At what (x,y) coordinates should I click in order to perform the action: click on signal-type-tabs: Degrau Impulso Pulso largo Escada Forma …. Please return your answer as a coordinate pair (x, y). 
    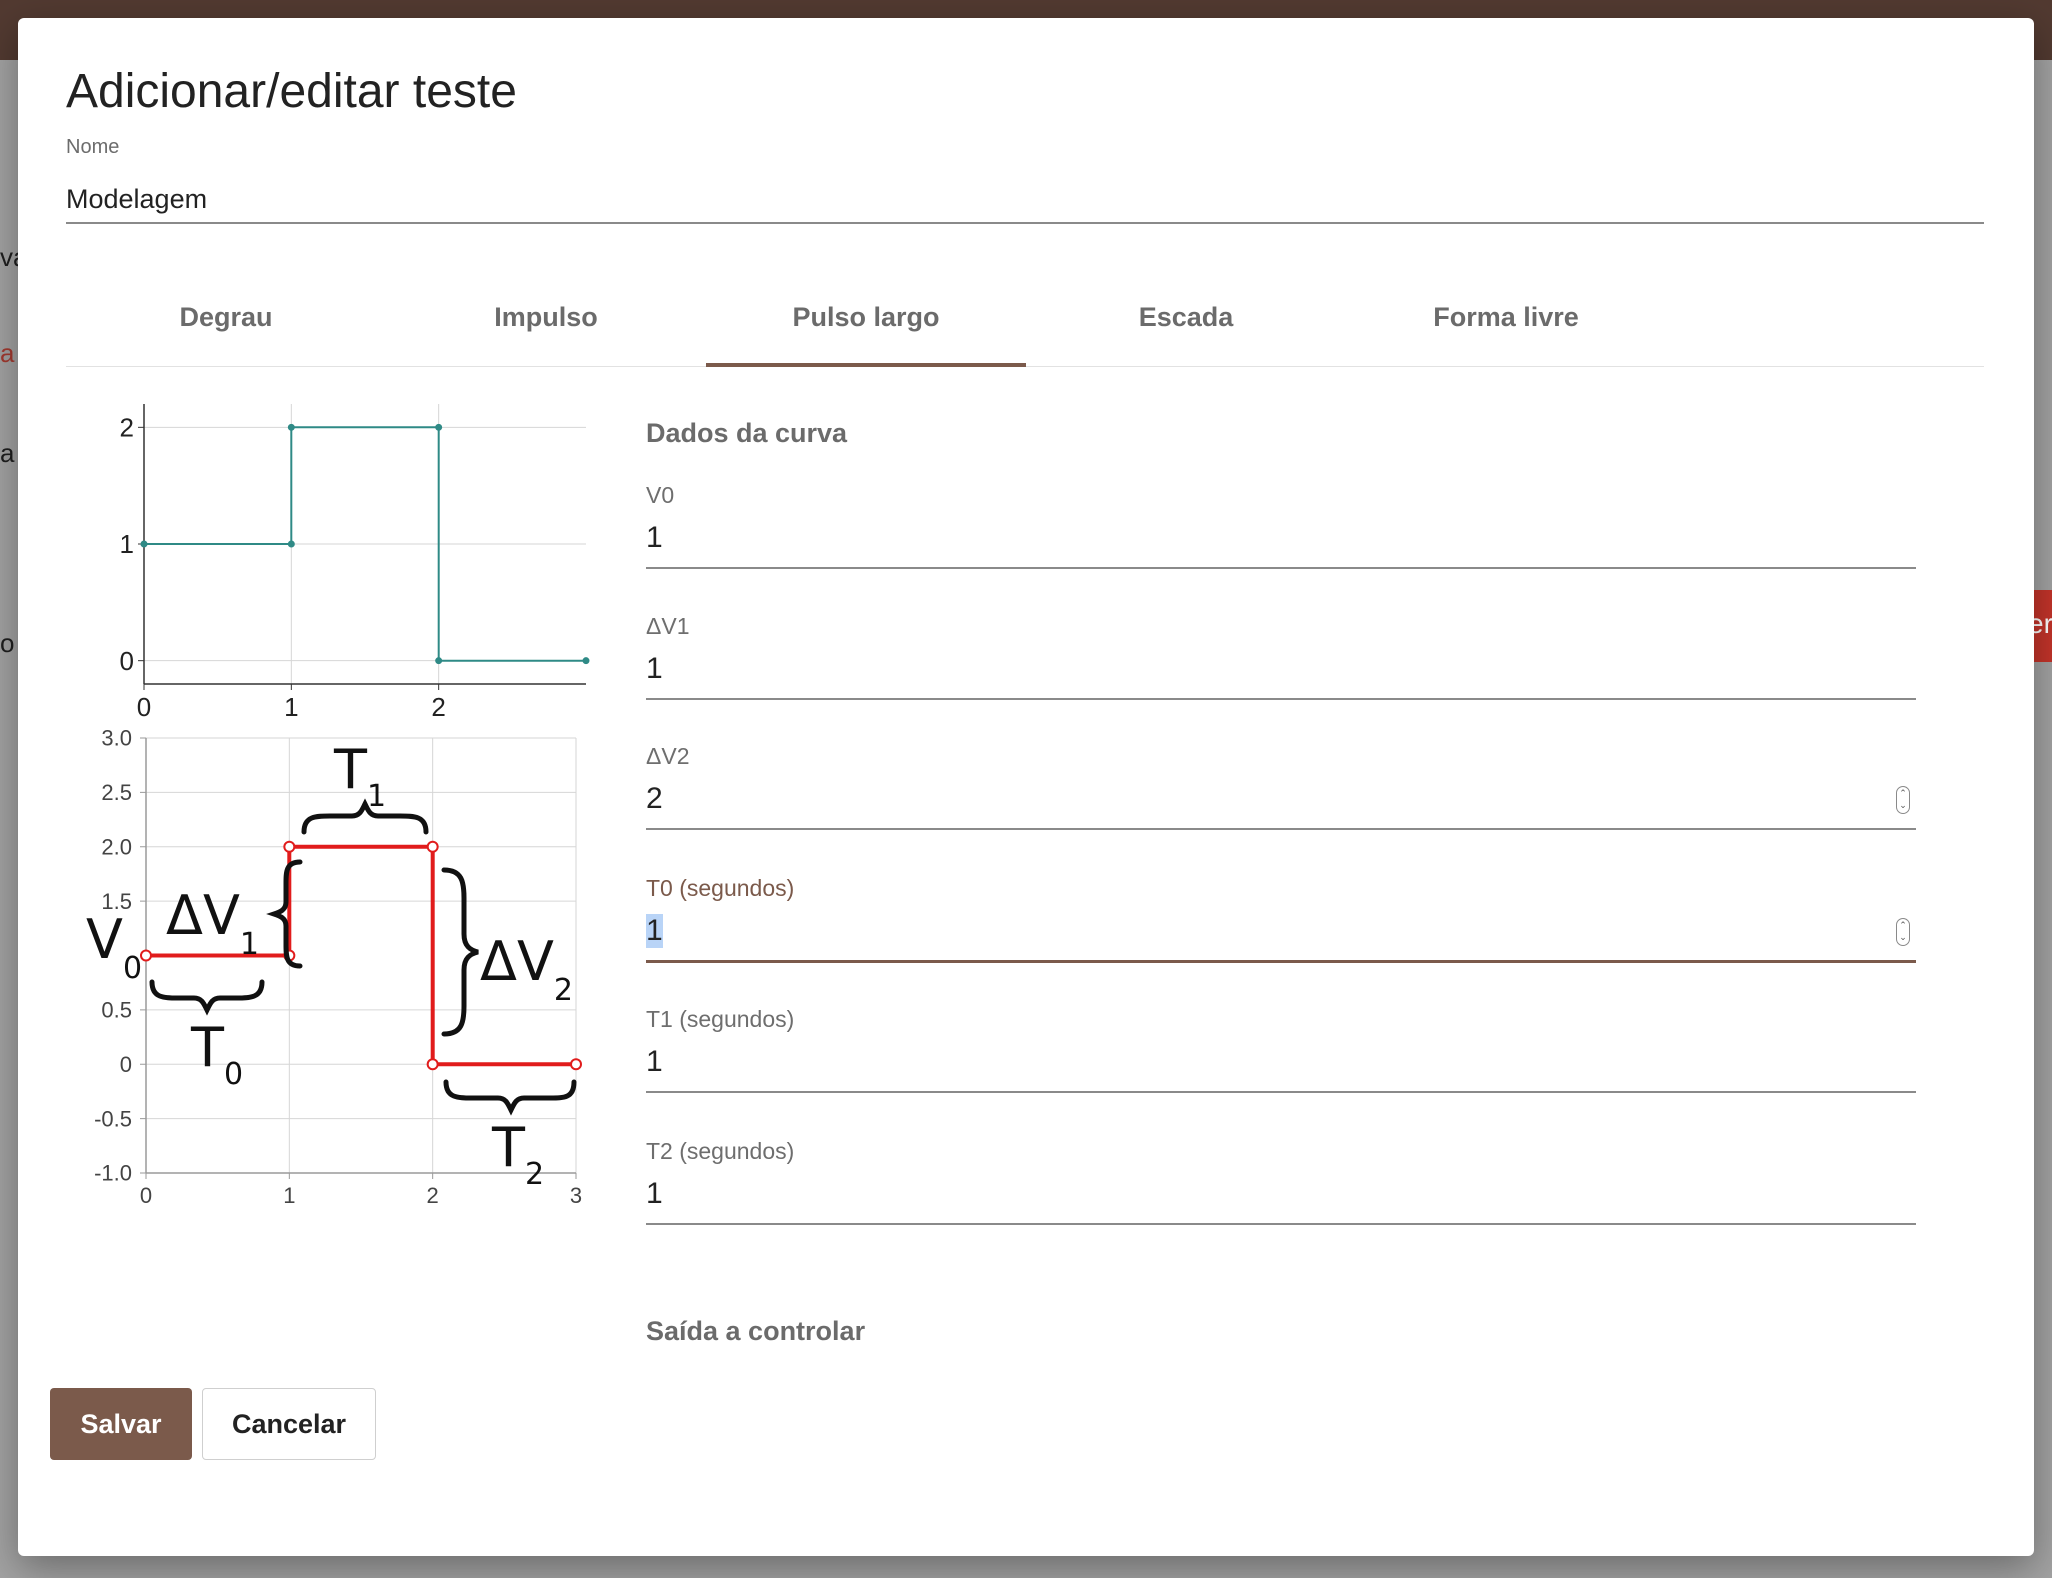
    Looking at the image, I should click on (1025, 323).